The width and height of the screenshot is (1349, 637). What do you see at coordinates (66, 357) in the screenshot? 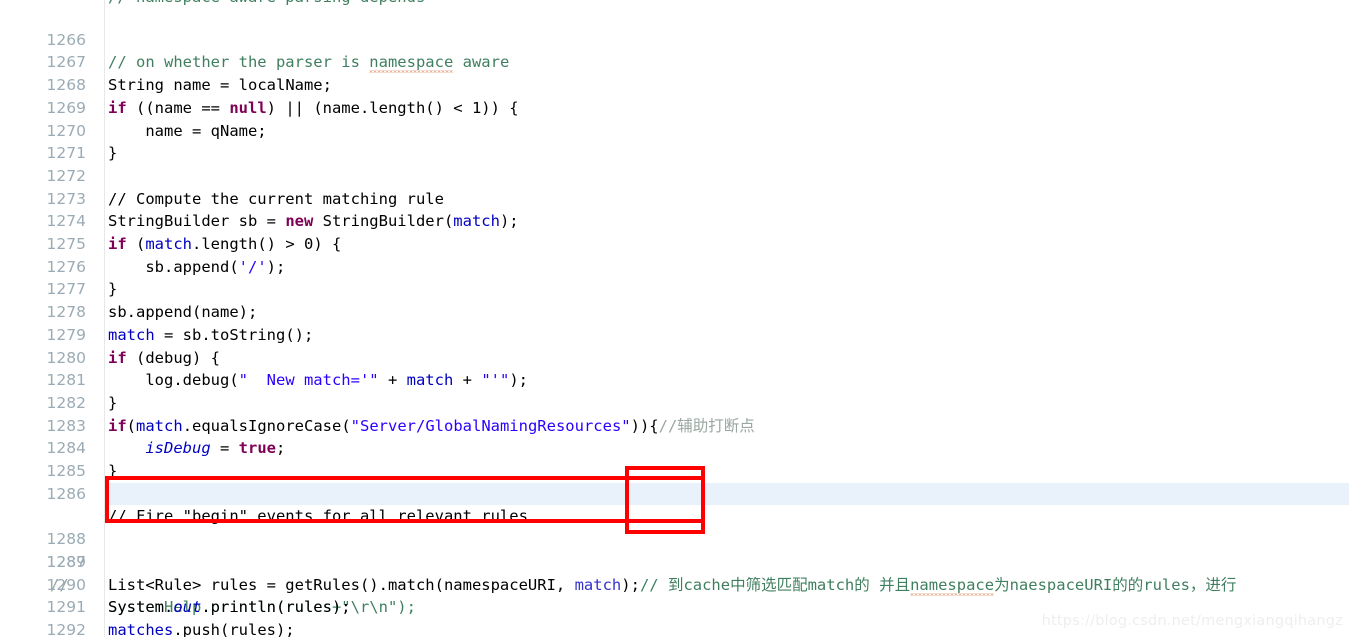
I see `line-number: 1280` at bounding box center [66, 357].